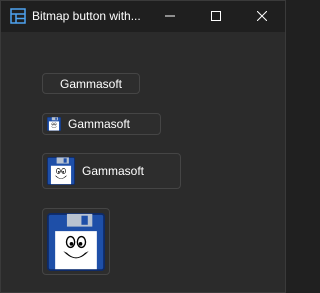  I want to click on close-icon, so click(262, 17).